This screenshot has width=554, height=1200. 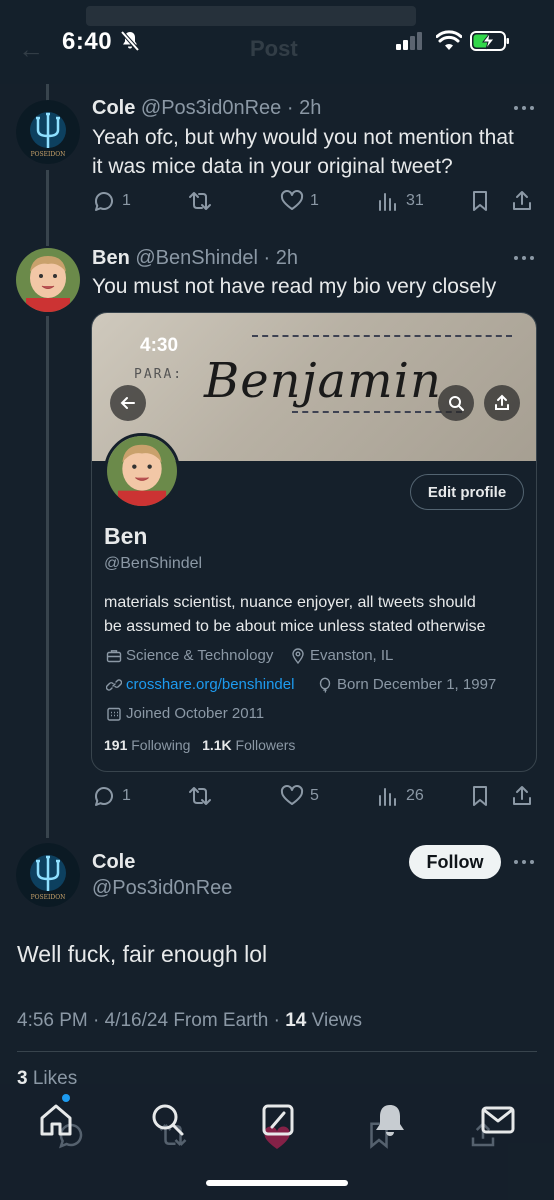 What do you see at coordinates (415, 200) in the screenshot?
I see `views-count: 31` at bounding box center [415, 200].